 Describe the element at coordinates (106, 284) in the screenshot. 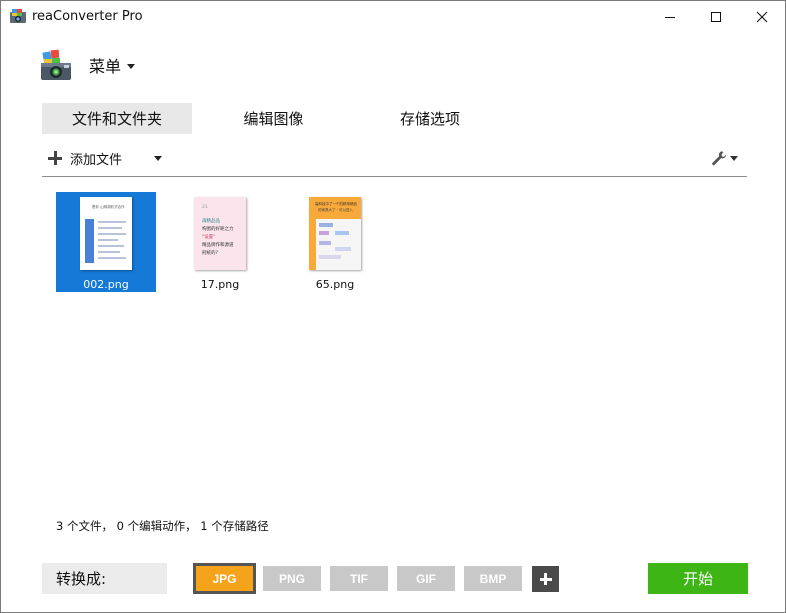

I see `file-name: 002.png` at that location.